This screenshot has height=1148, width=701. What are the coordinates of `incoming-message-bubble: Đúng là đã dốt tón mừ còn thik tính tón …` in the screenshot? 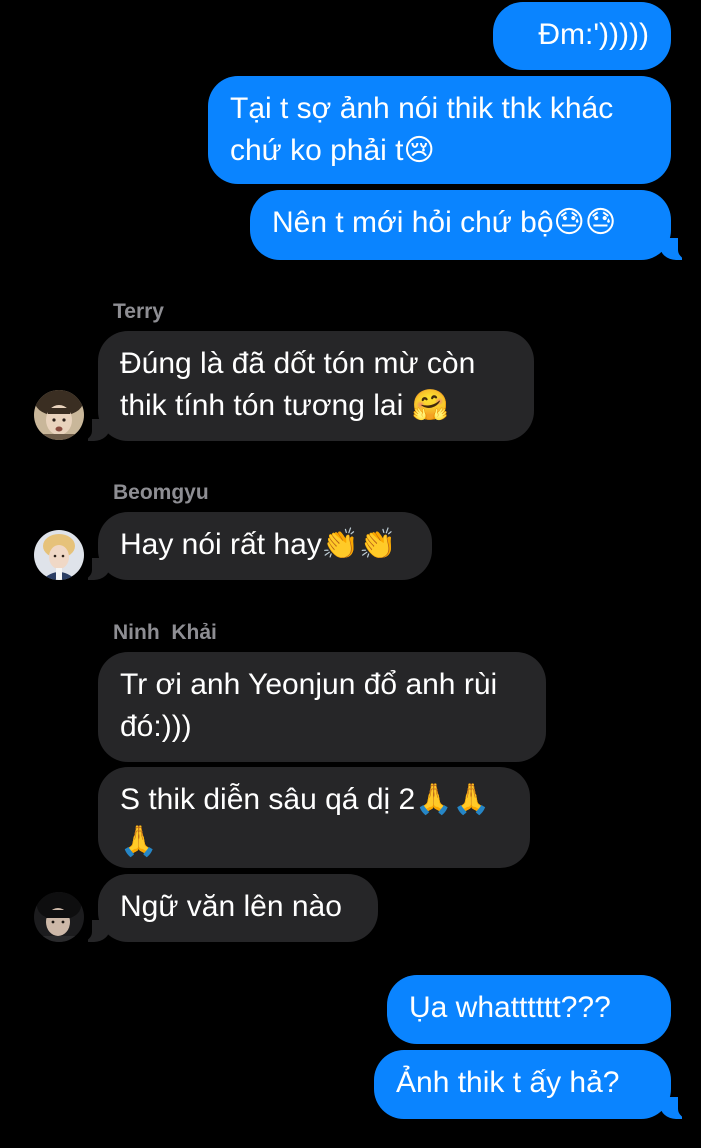 It's located at (316, 386).